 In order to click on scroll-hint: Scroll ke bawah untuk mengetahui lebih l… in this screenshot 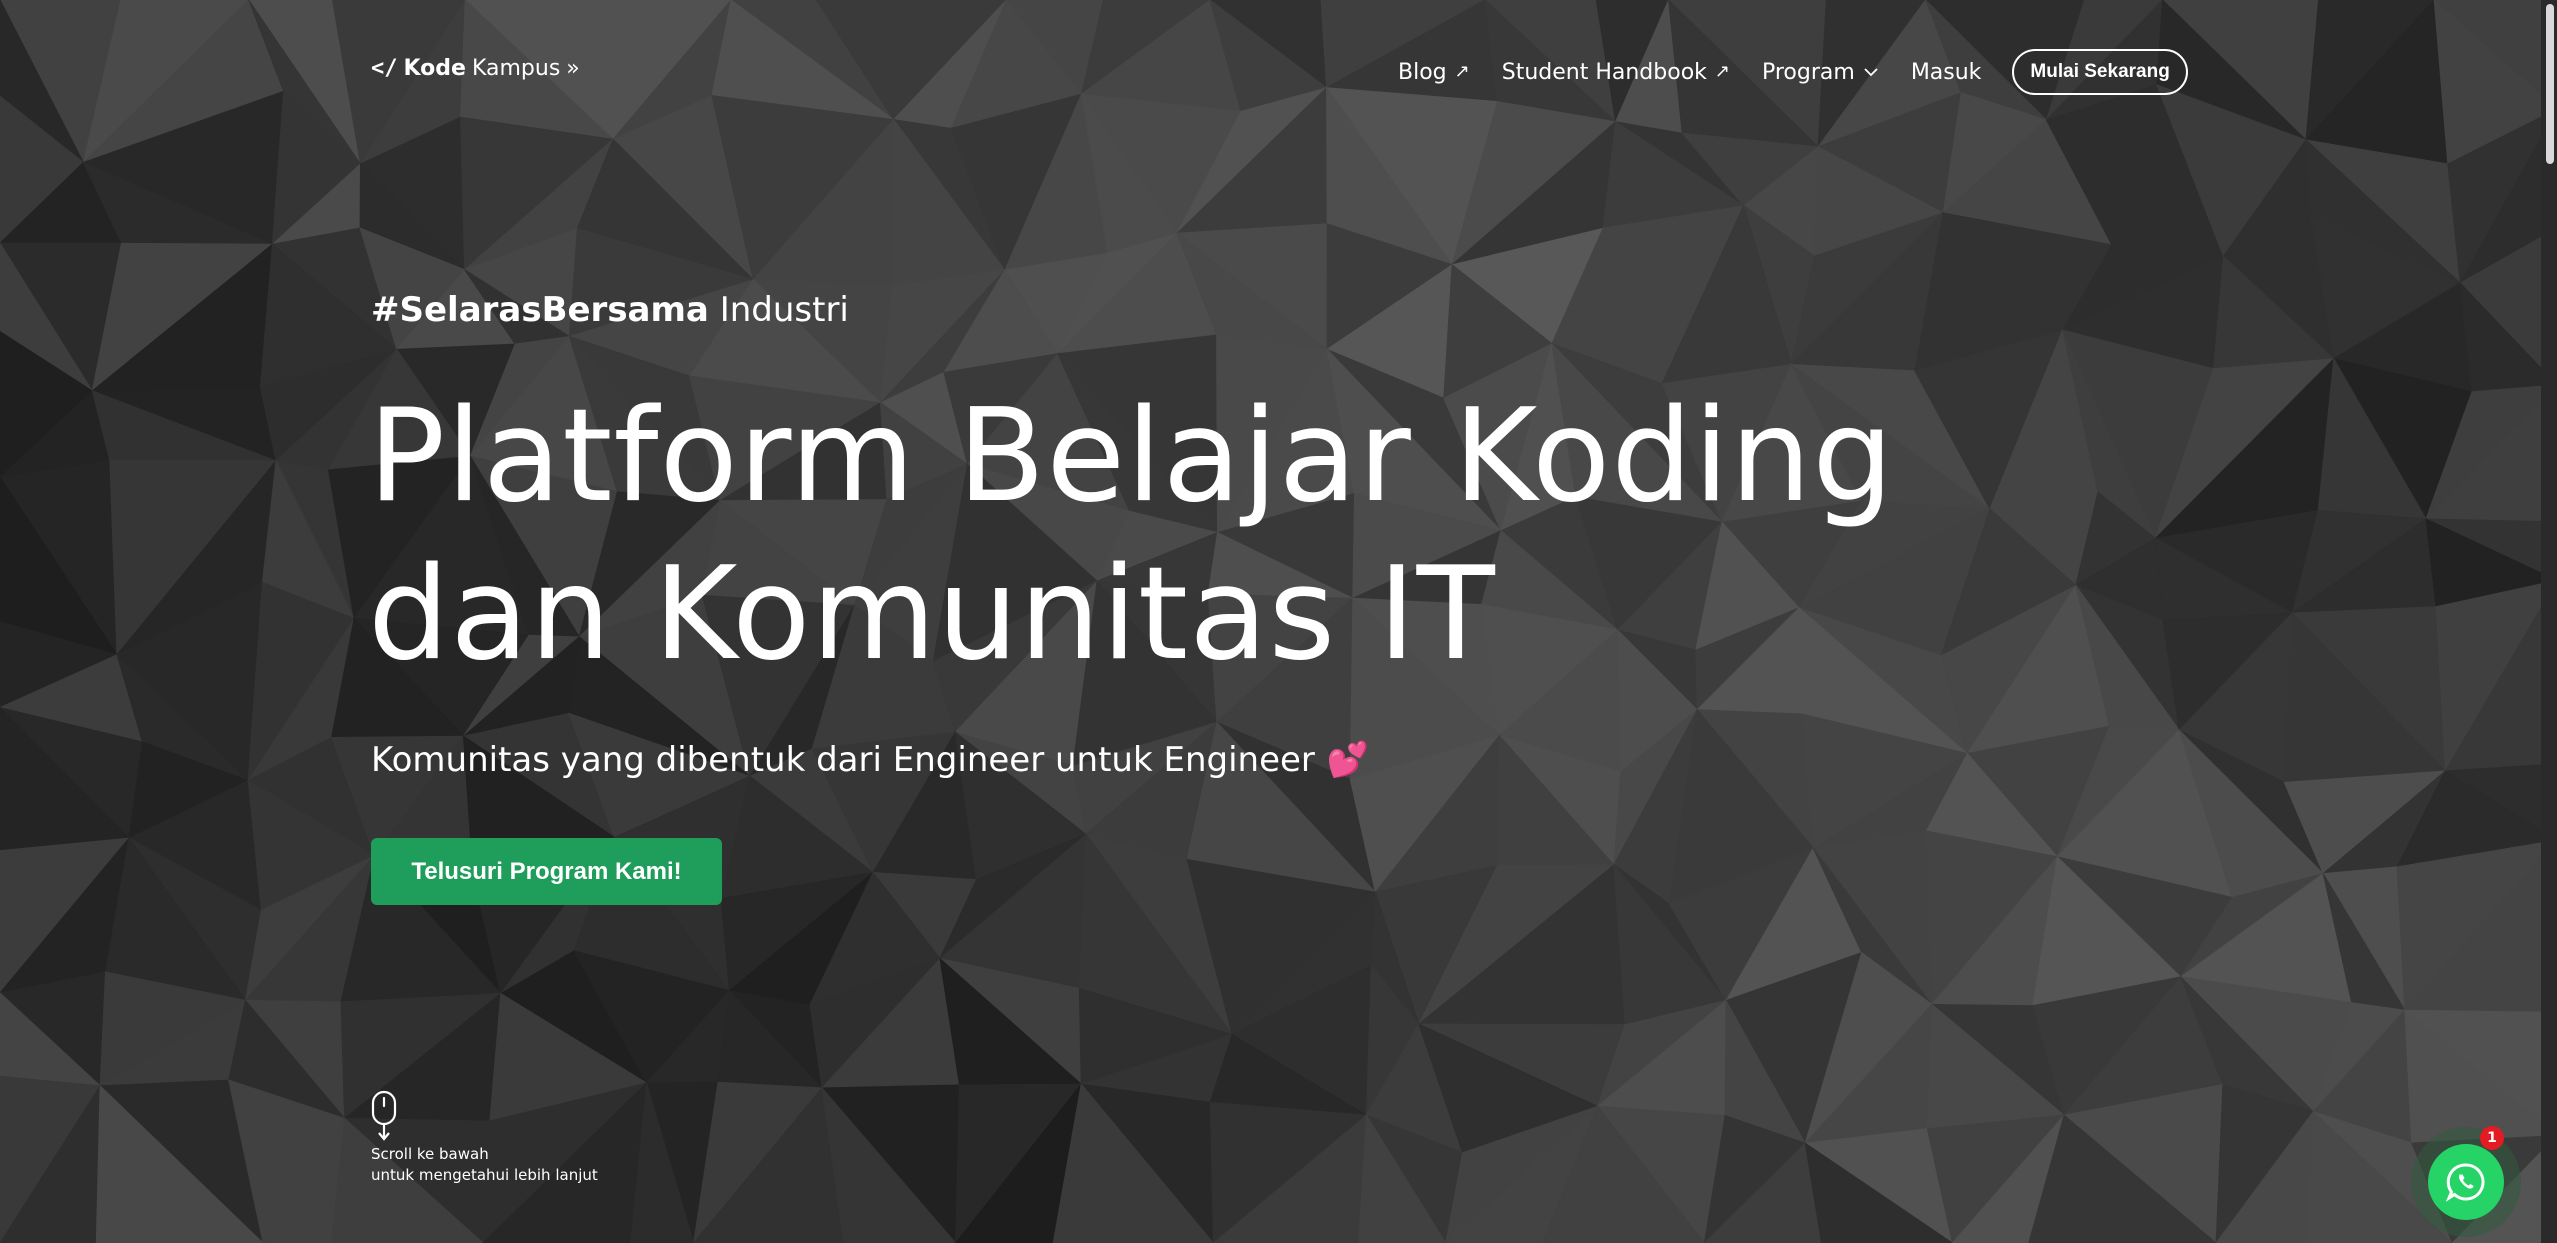, I will do `click(484, 1138)`.